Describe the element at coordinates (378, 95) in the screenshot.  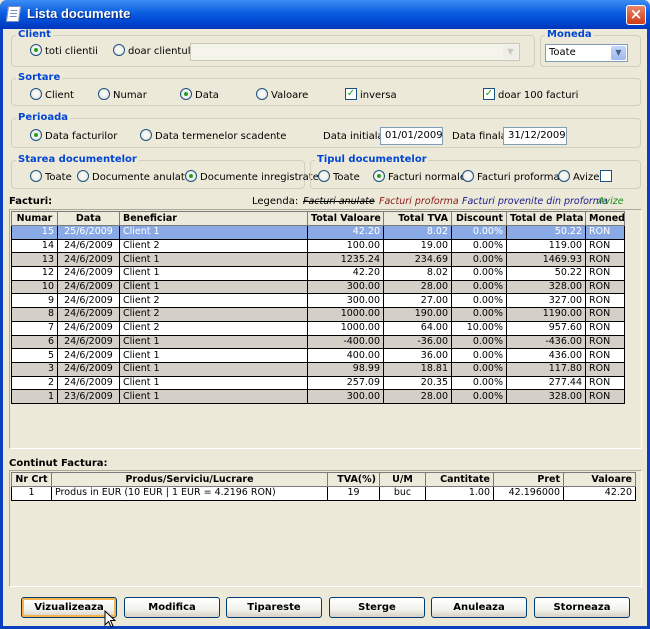
I see `checkbox-label: inversa` at that location.